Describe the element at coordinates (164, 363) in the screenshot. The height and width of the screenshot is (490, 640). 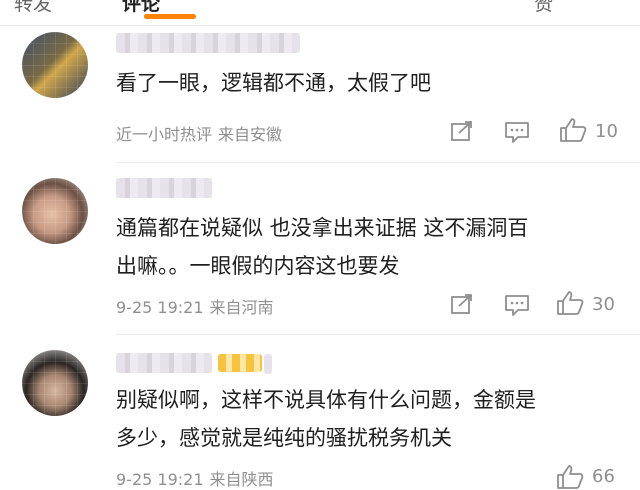
I see `username-blurred` at that location.